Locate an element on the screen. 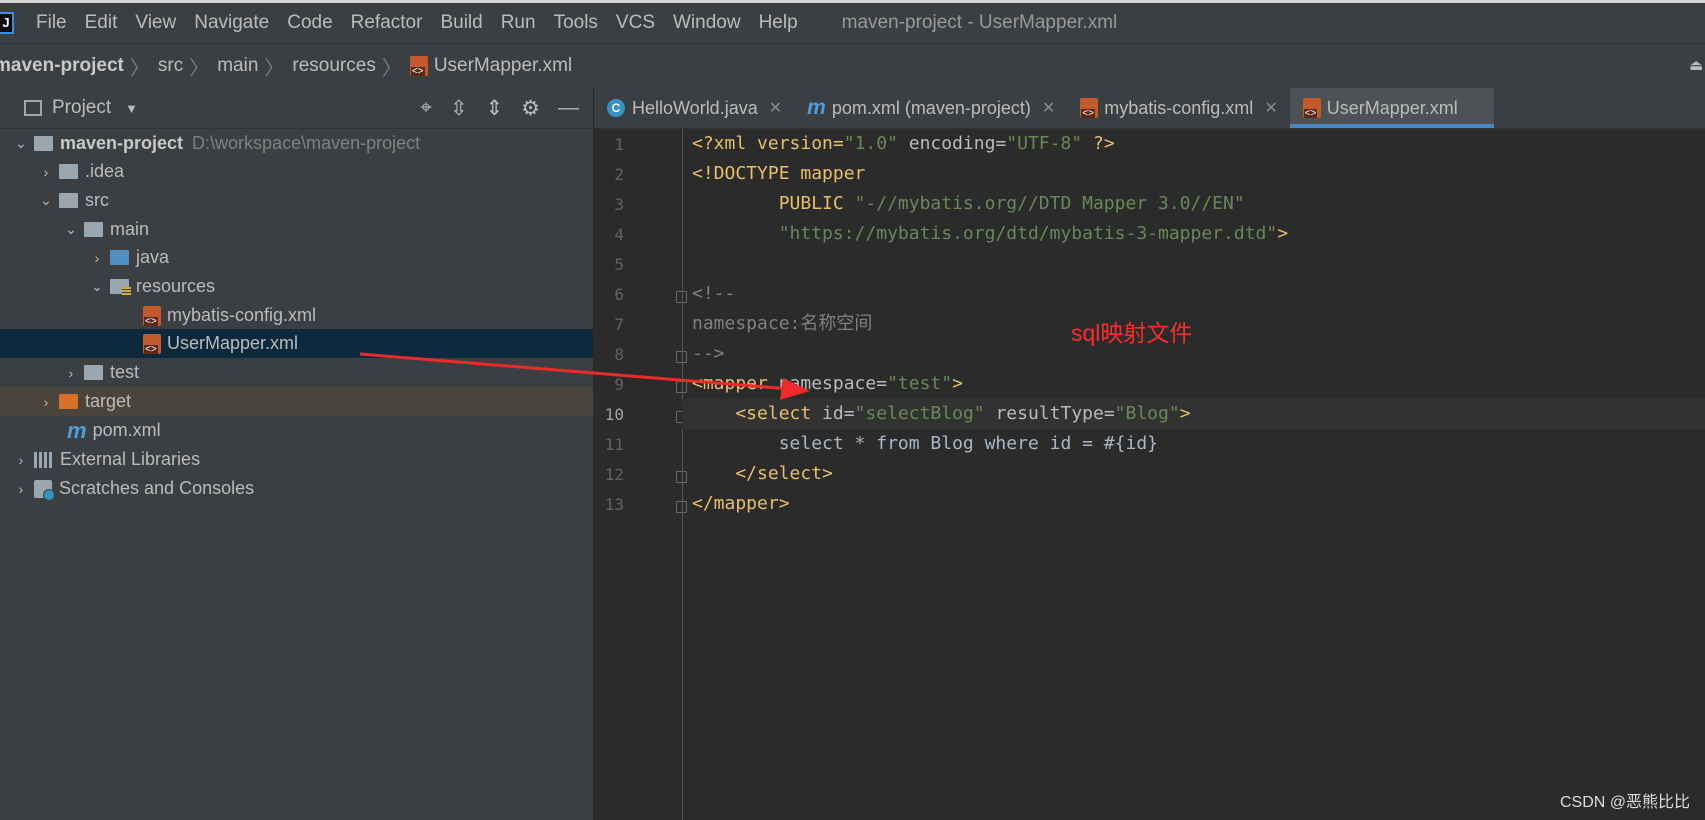  line-number: 8 is located at coordinates (619, 354).